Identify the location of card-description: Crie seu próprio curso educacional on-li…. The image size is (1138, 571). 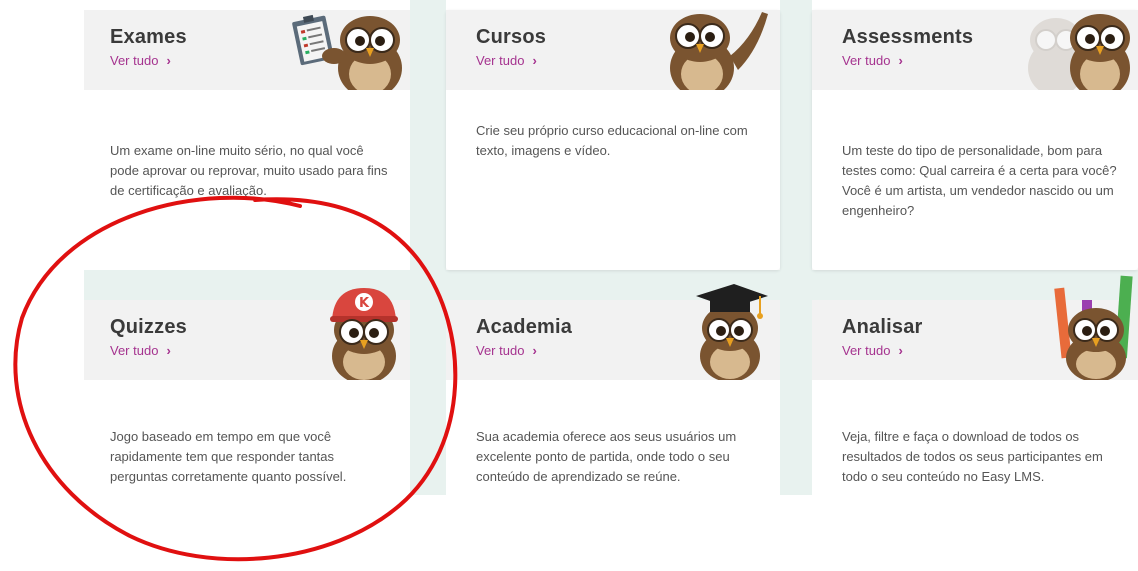
(612, 140).